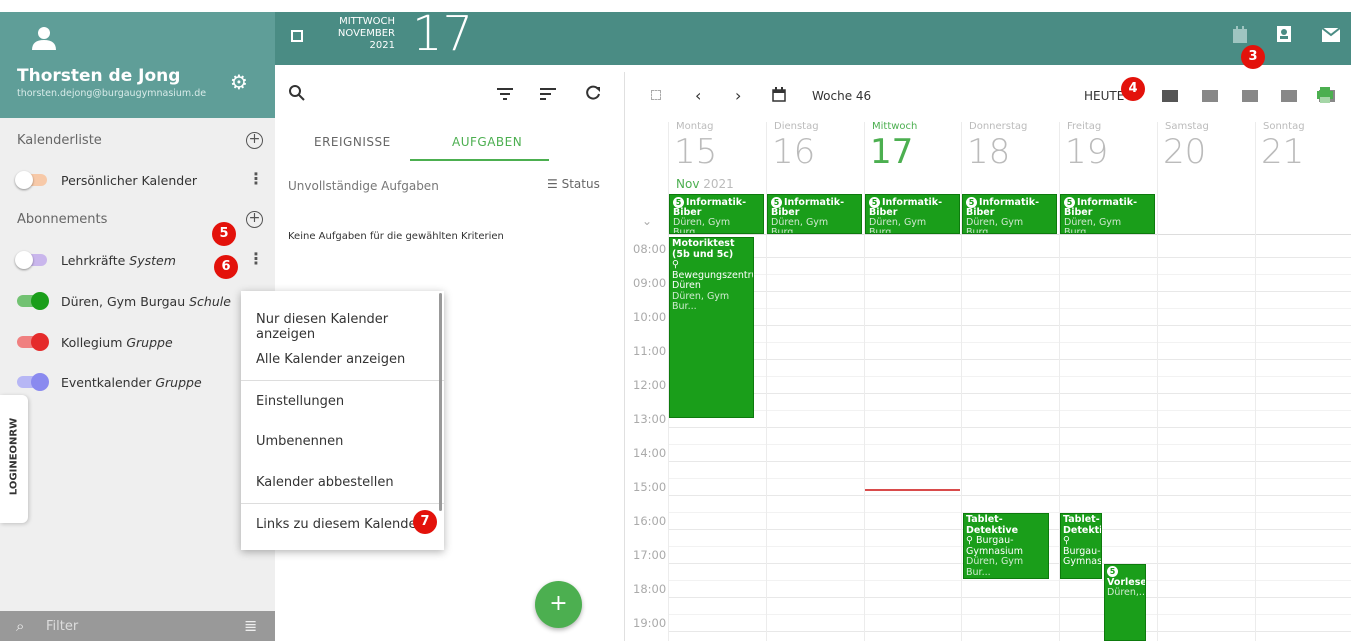  I want to click on month-view-icon, so click(1250, 96).